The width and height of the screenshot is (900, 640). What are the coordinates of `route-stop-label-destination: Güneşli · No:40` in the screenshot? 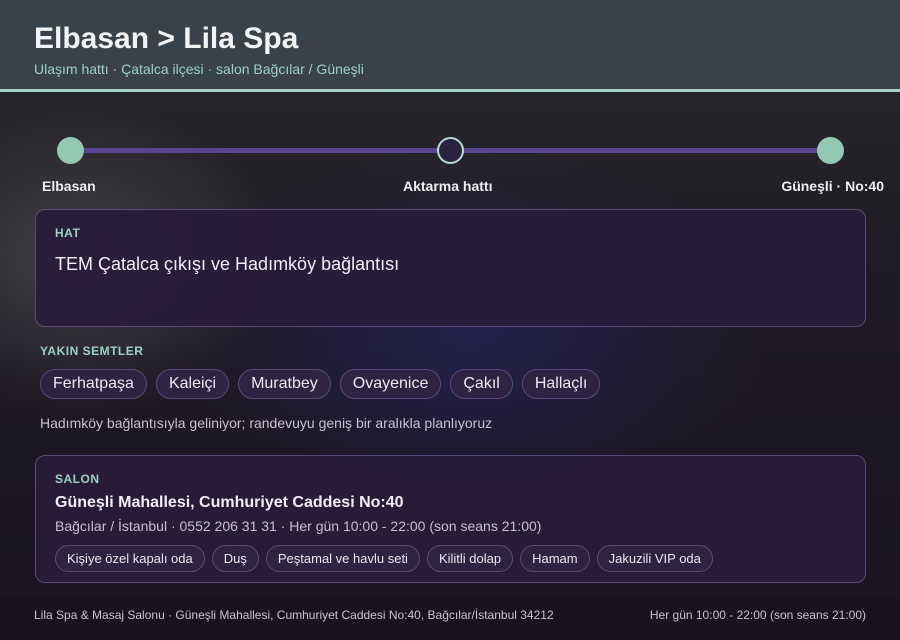 It's located at (832, 186).